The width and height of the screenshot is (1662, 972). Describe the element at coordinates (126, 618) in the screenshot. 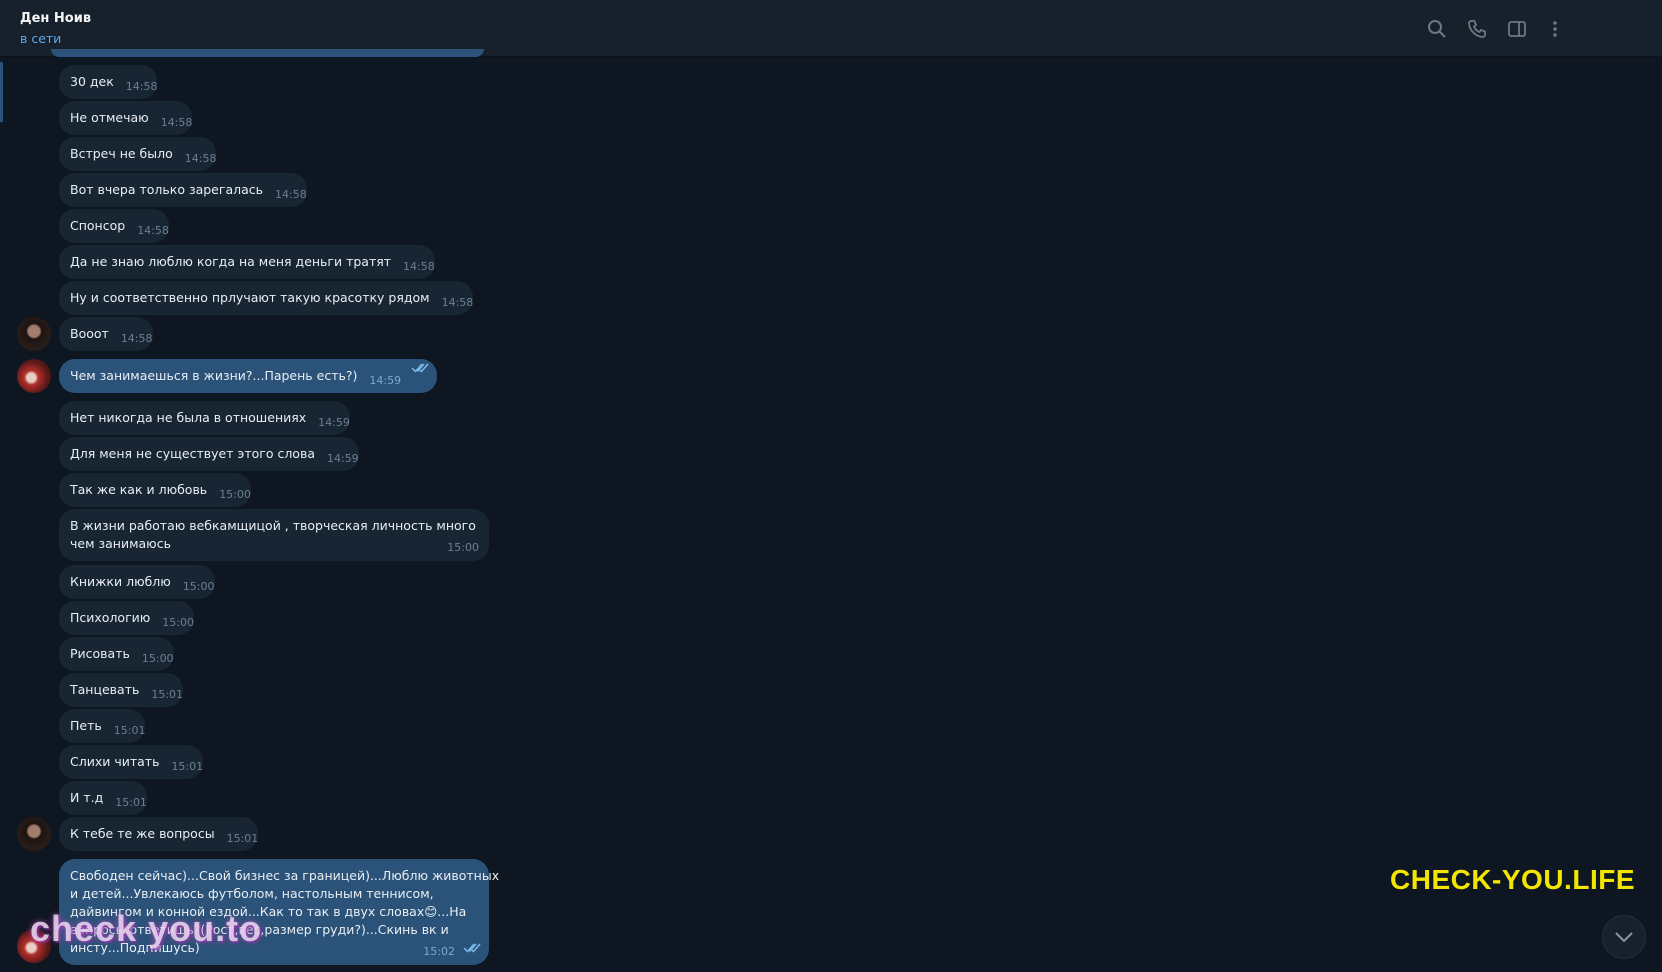

I see `message-bubble: Психологию 15:00` at that location.